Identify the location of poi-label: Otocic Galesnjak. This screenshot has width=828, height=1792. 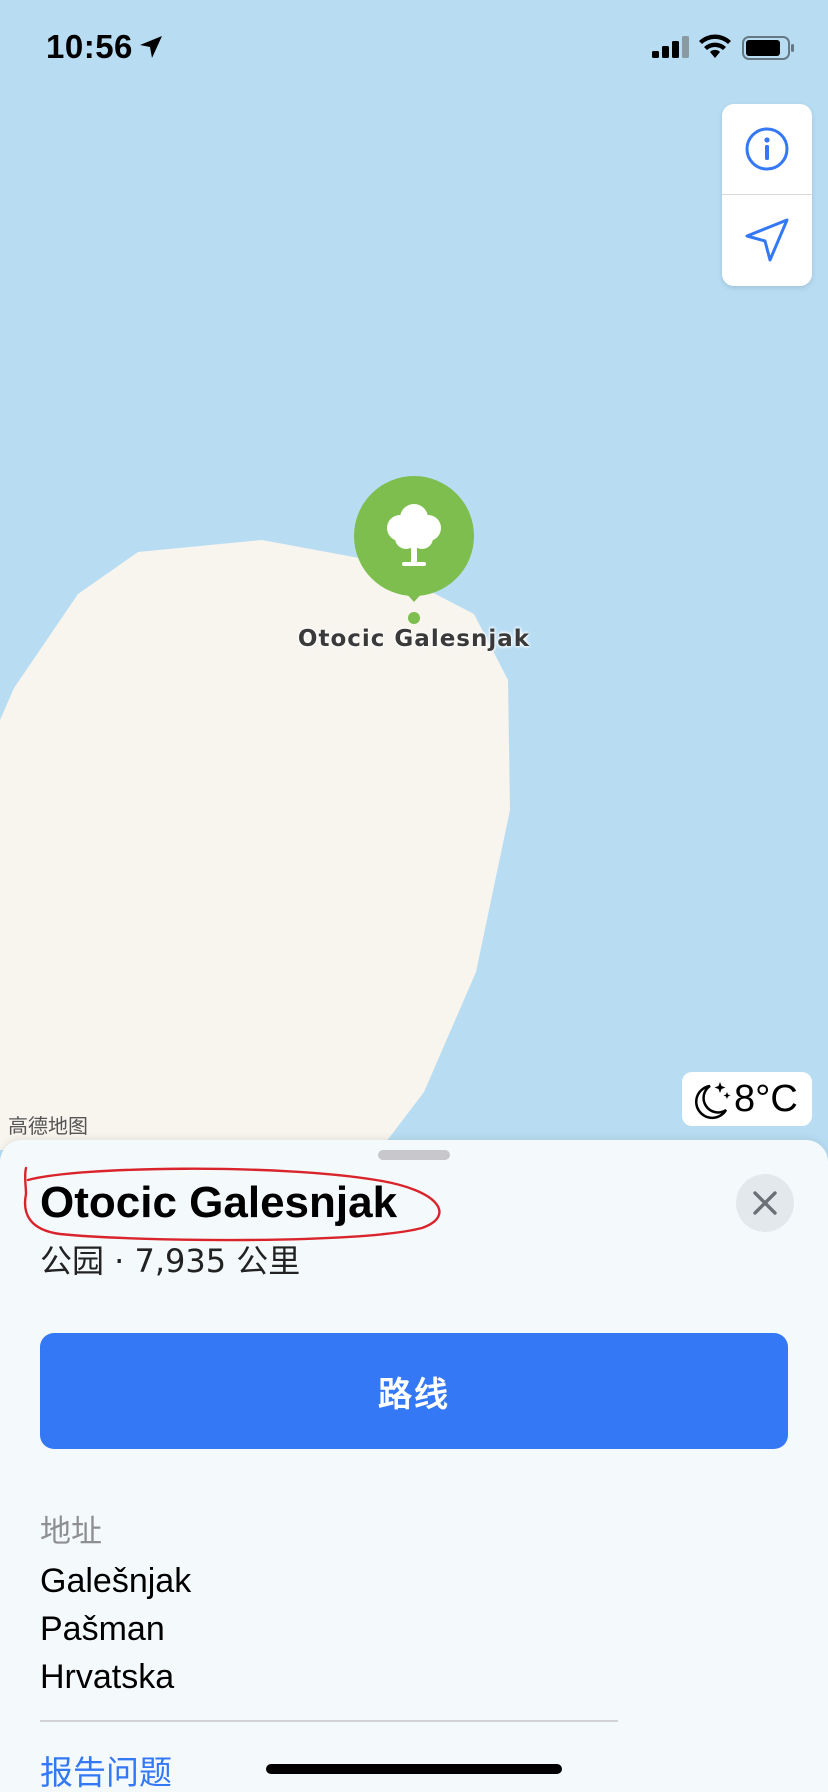
(414, 639).